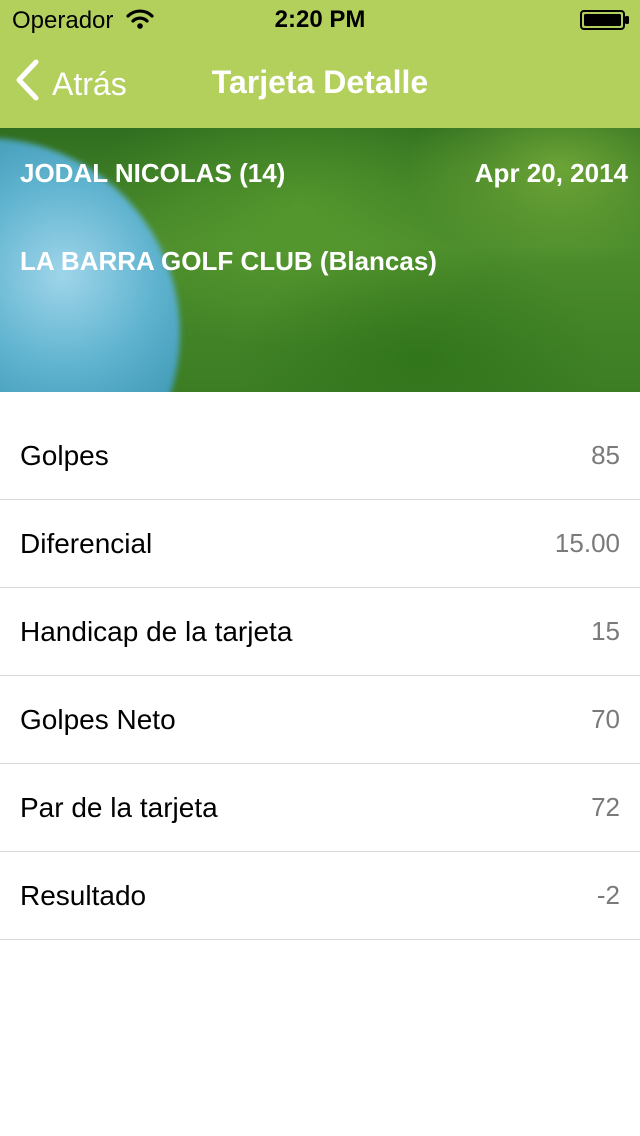  Describe the element at coordinates (605, 20) in the screenshot. I see `battery-icon` at that location.